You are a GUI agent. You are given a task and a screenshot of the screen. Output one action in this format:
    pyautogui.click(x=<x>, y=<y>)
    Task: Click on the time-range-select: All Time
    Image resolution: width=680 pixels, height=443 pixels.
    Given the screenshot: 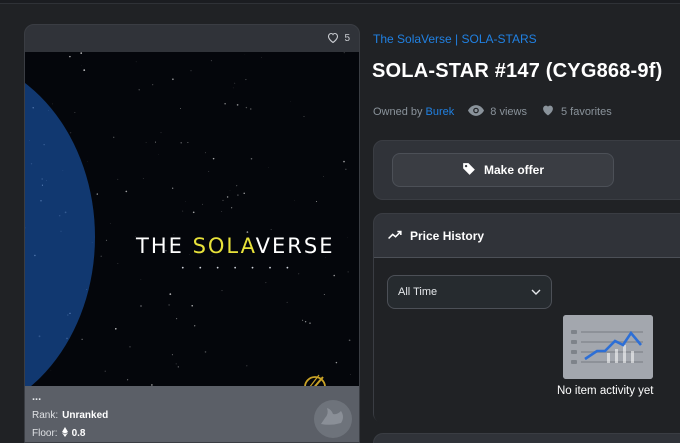 What is the action you would take?
    pyautogui.click(x=469, y=292)
    